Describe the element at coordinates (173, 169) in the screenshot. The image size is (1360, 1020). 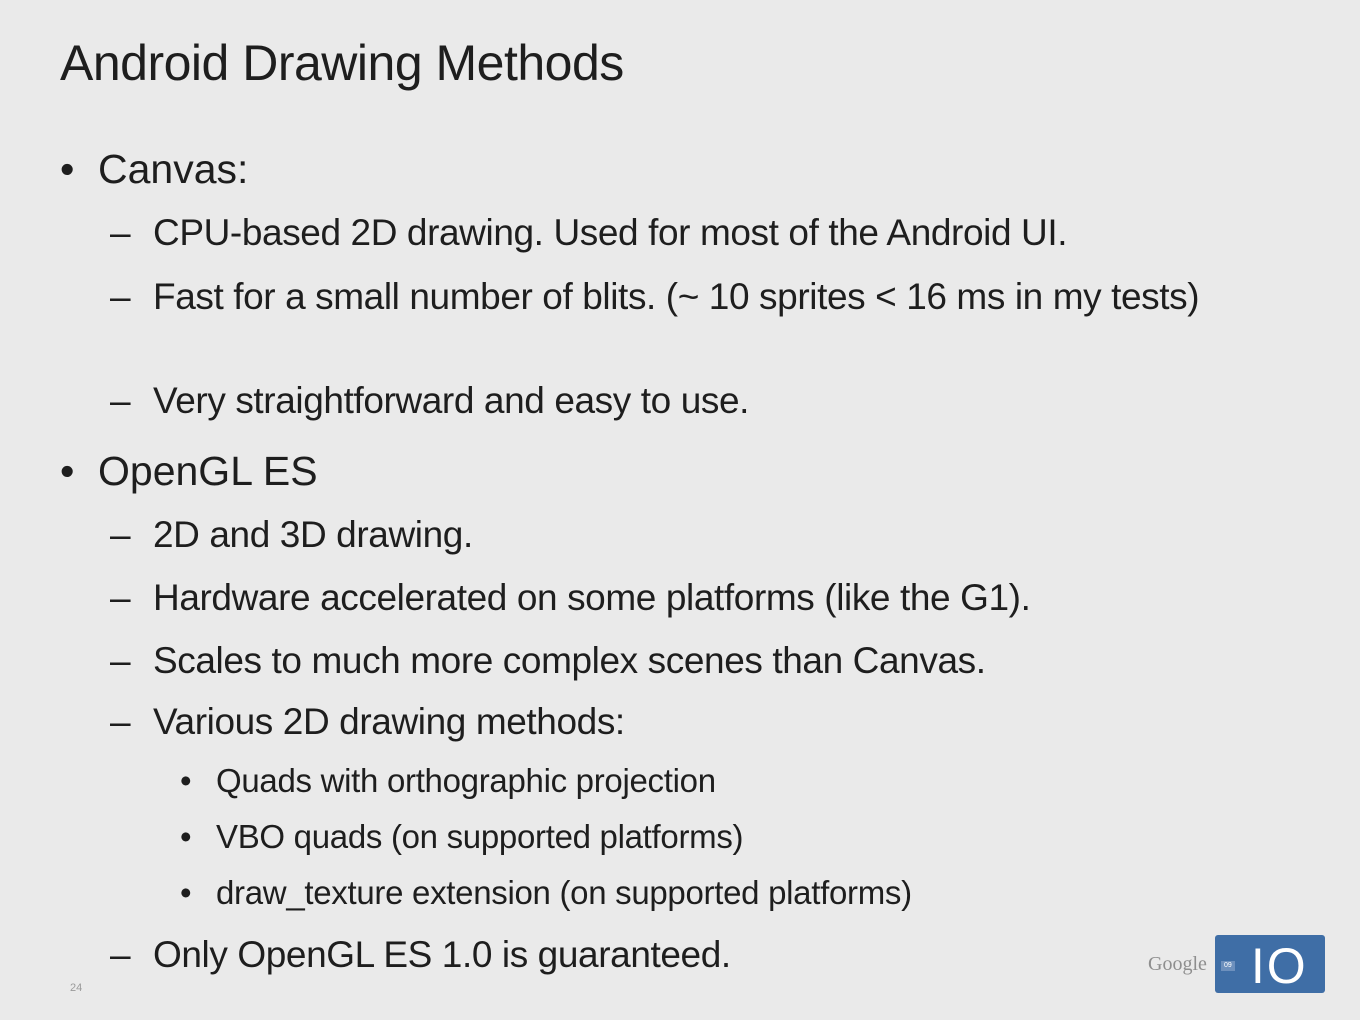
I see `bullet-text: Canvas:` at that location.